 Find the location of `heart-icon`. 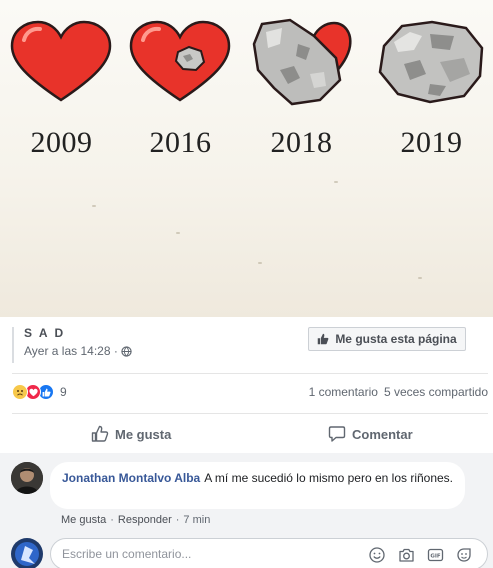

heart-icon is located at coordinates (61, 61).